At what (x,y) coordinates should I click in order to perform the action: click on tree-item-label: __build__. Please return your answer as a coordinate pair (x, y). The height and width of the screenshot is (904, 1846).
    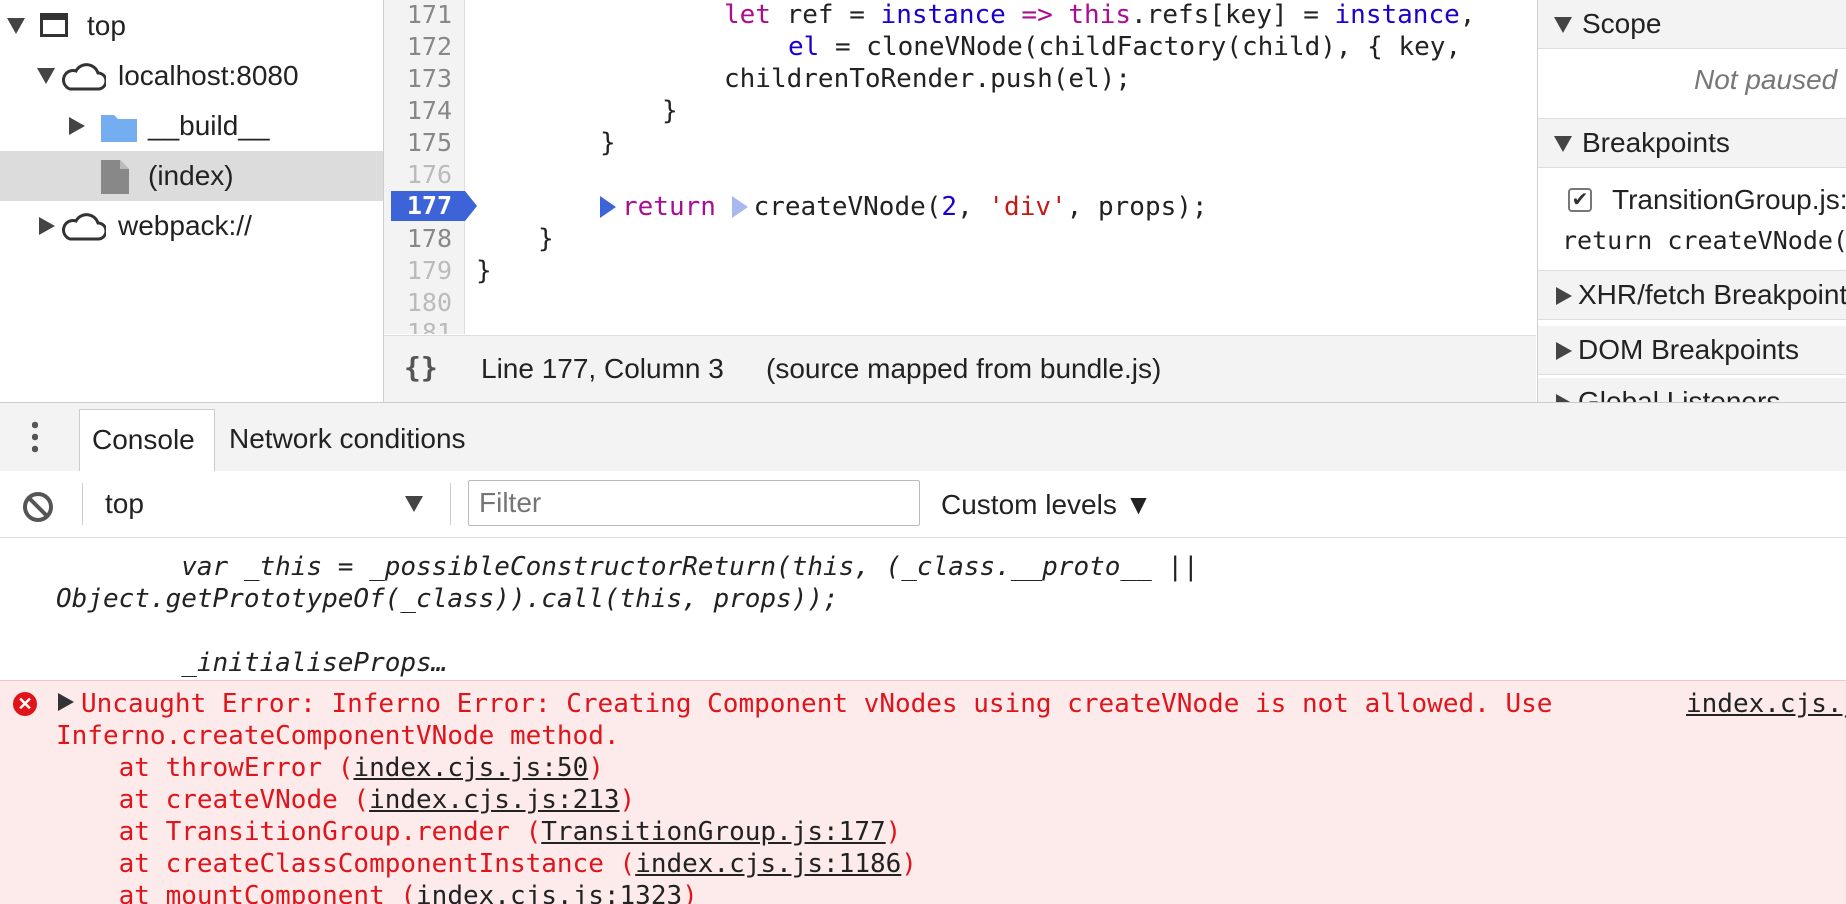
    Looking at the image, I should click on (209, 125).